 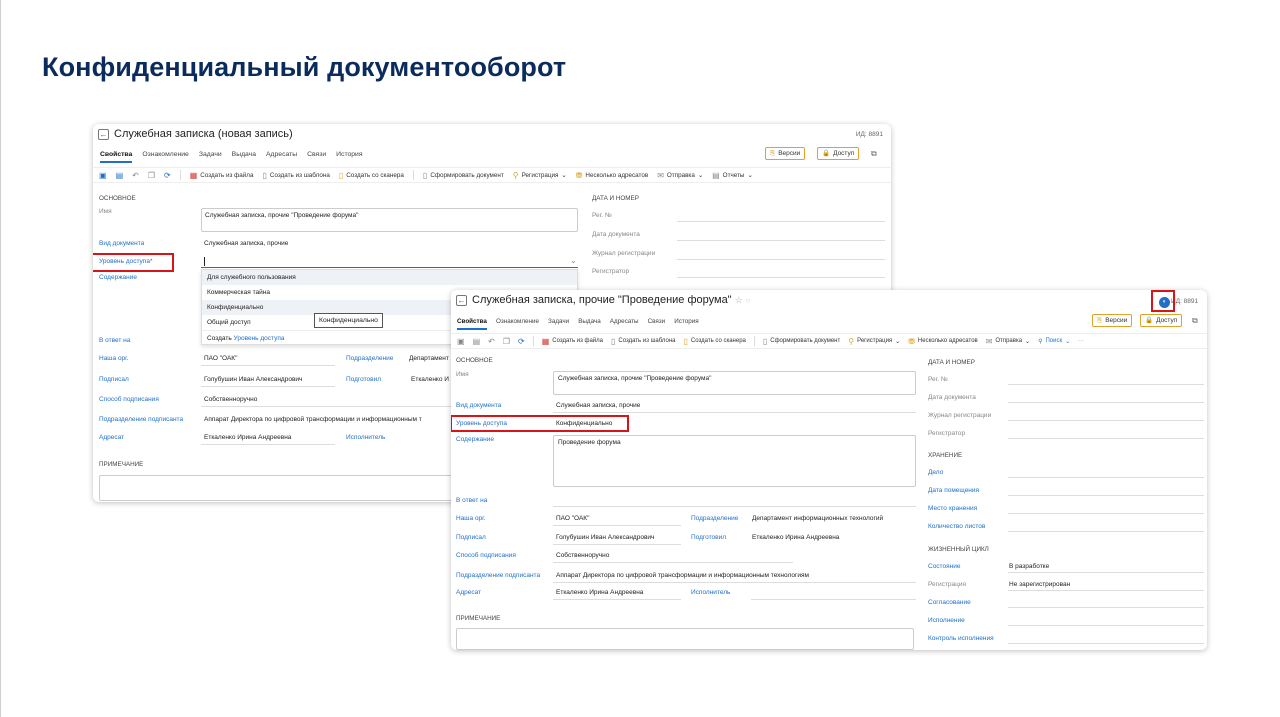 I want to click on option-for-official-use: Для служебного пользования, so click(x=389, y=277).